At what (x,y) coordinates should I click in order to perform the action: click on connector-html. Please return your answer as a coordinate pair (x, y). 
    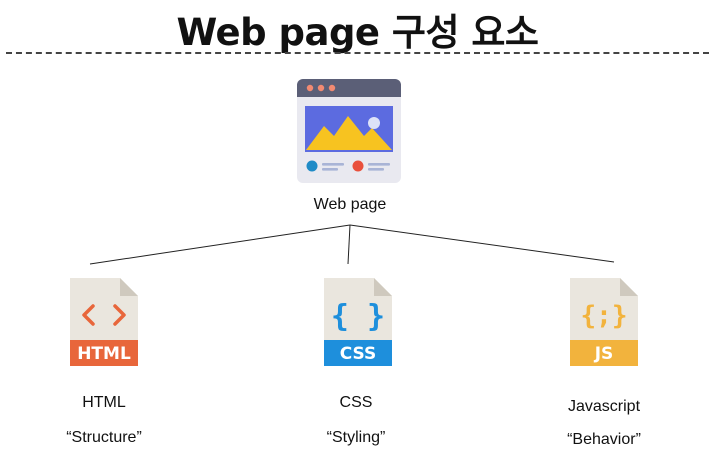
    Looking at the image, I should click on (220, 244).